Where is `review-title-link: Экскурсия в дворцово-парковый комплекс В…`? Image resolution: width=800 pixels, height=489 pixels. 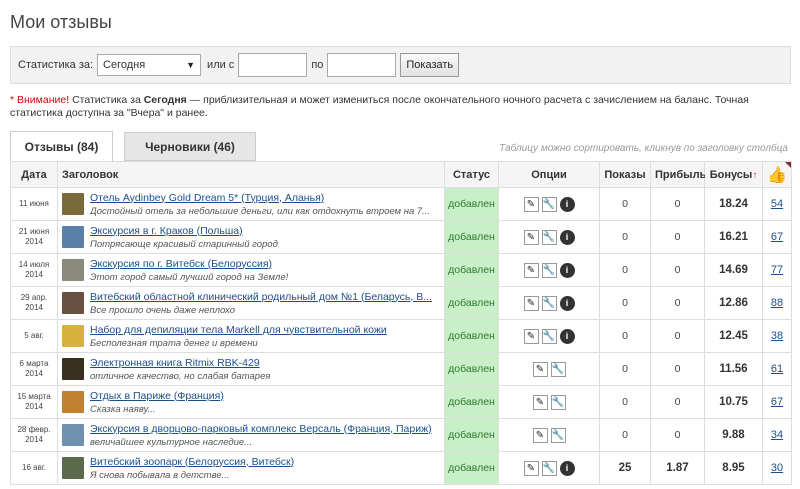
review-title-link: Экскурсия в дворцово-парковый комплекс В… is located at coordinates (261, 429).